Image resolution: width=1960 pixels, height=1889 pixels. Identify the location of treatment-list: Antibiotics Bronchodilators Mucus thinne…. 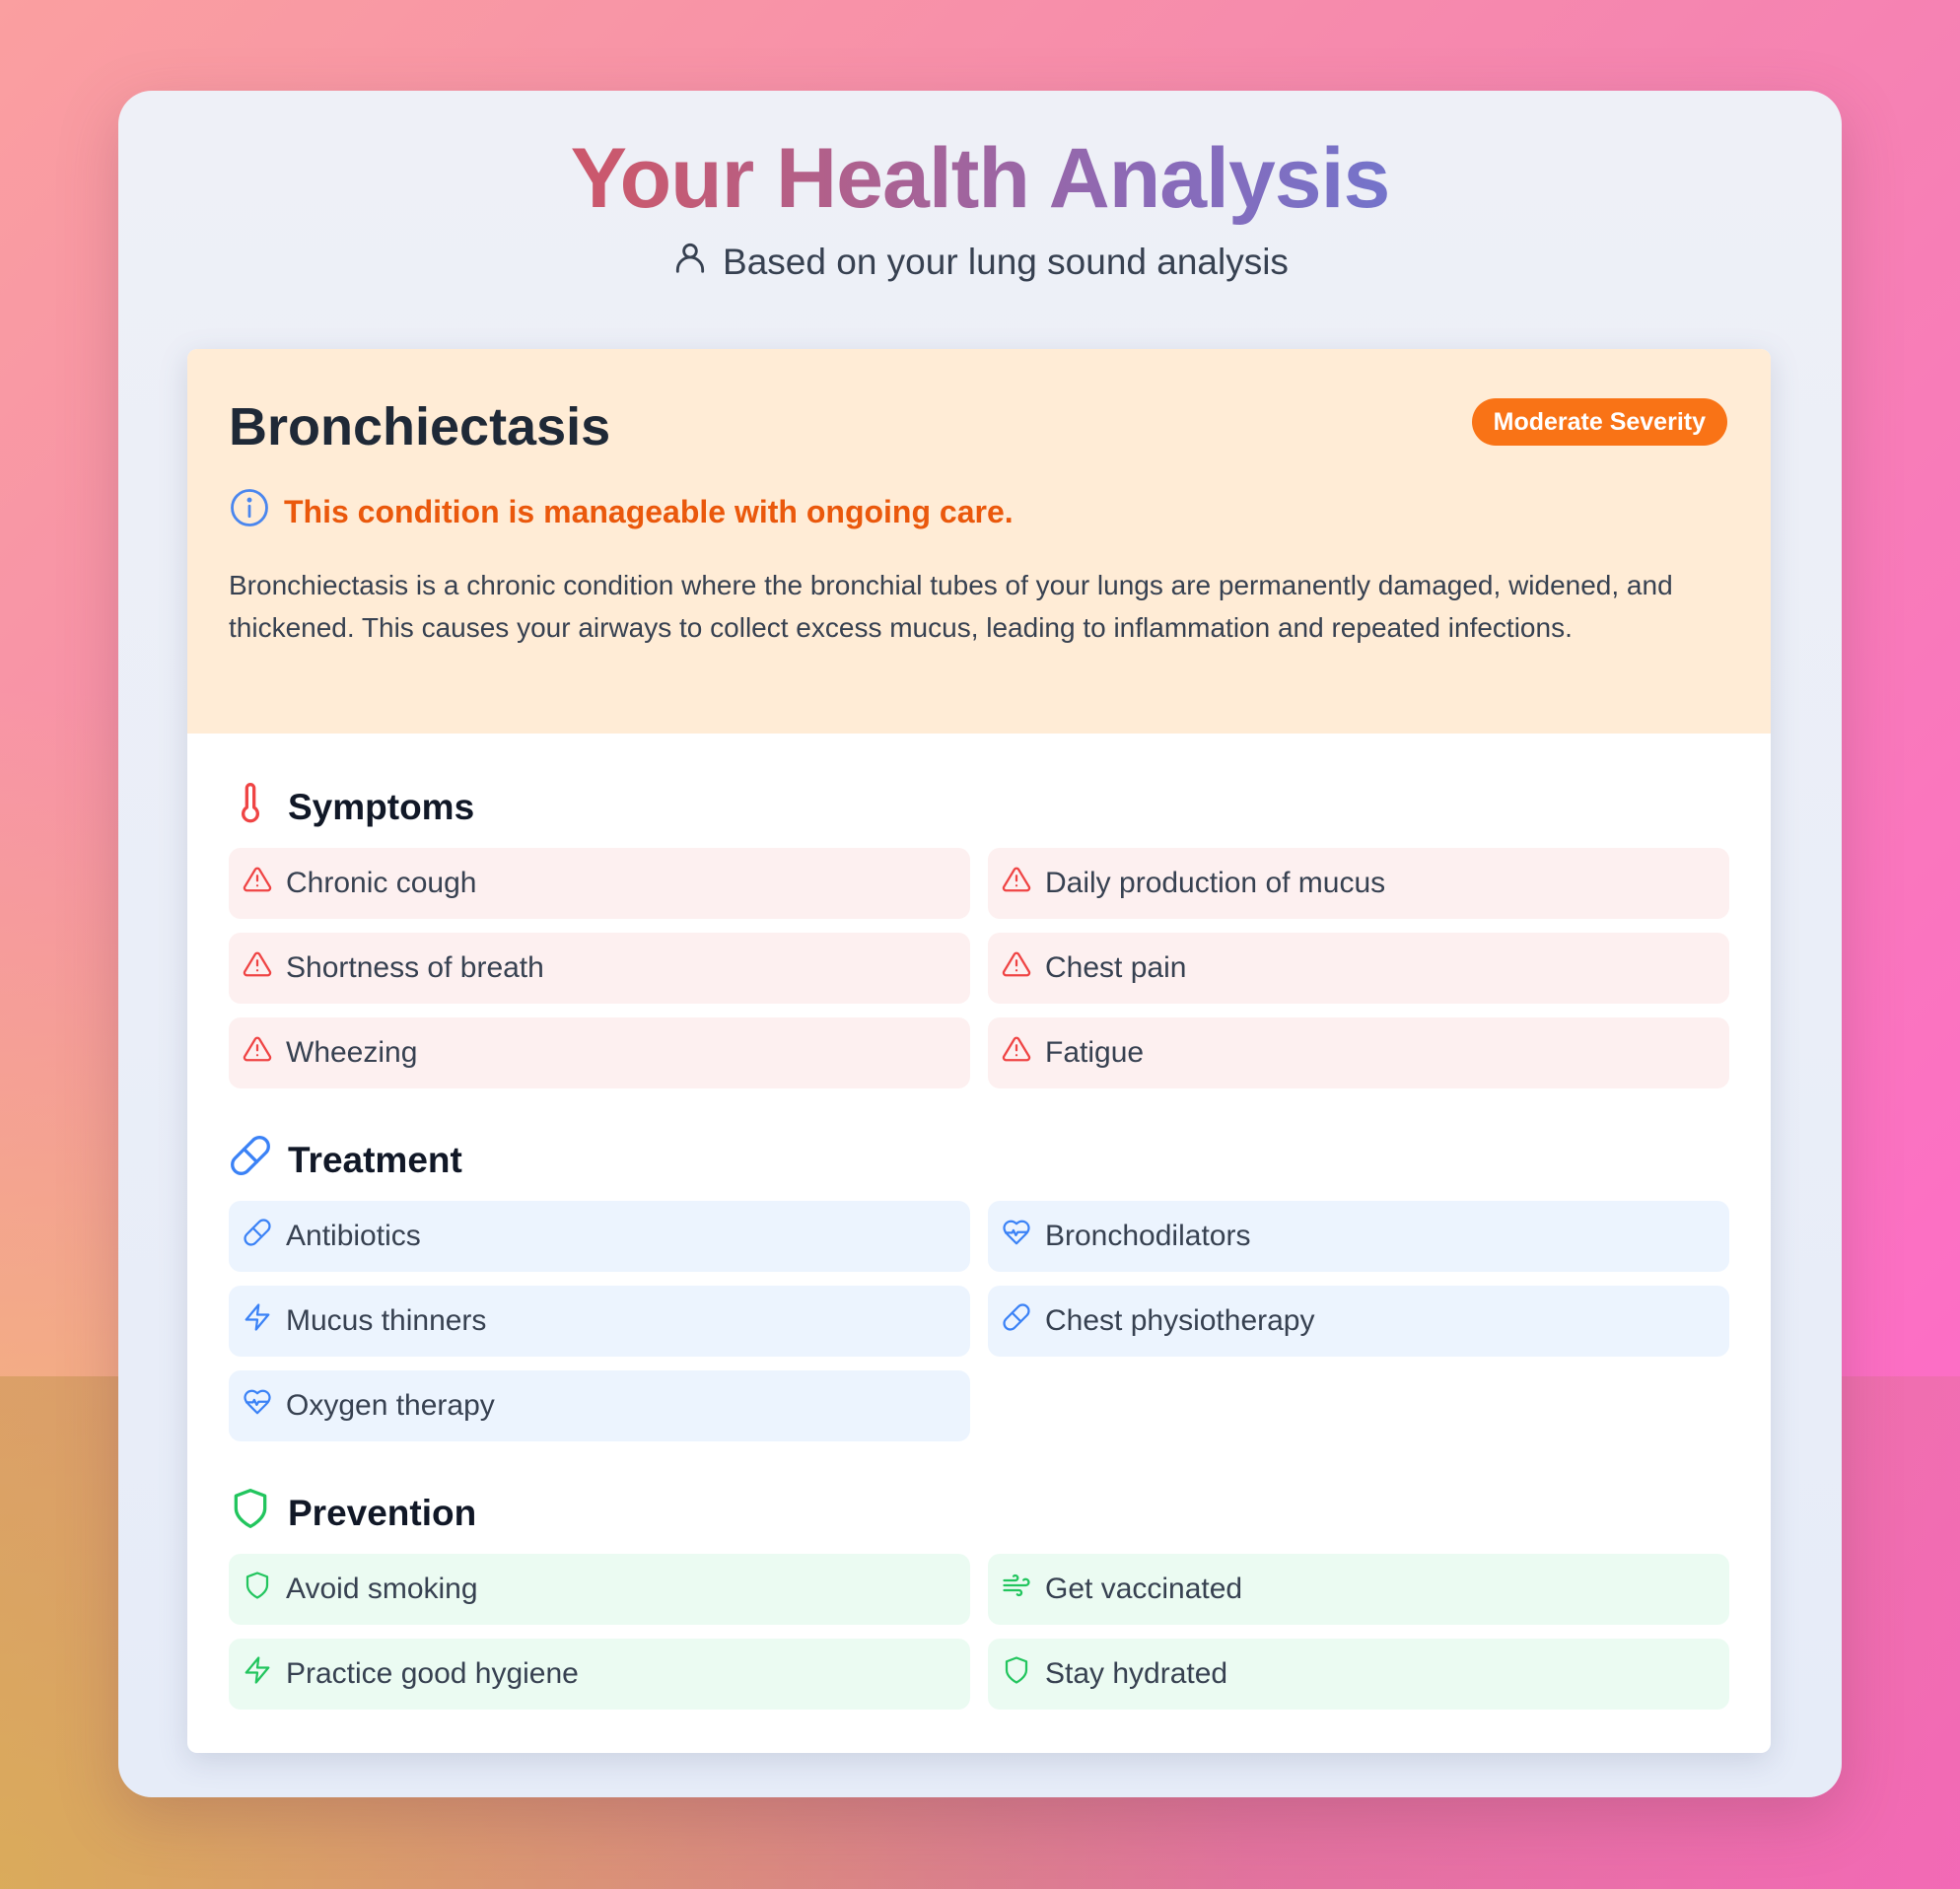
(979, 1321).